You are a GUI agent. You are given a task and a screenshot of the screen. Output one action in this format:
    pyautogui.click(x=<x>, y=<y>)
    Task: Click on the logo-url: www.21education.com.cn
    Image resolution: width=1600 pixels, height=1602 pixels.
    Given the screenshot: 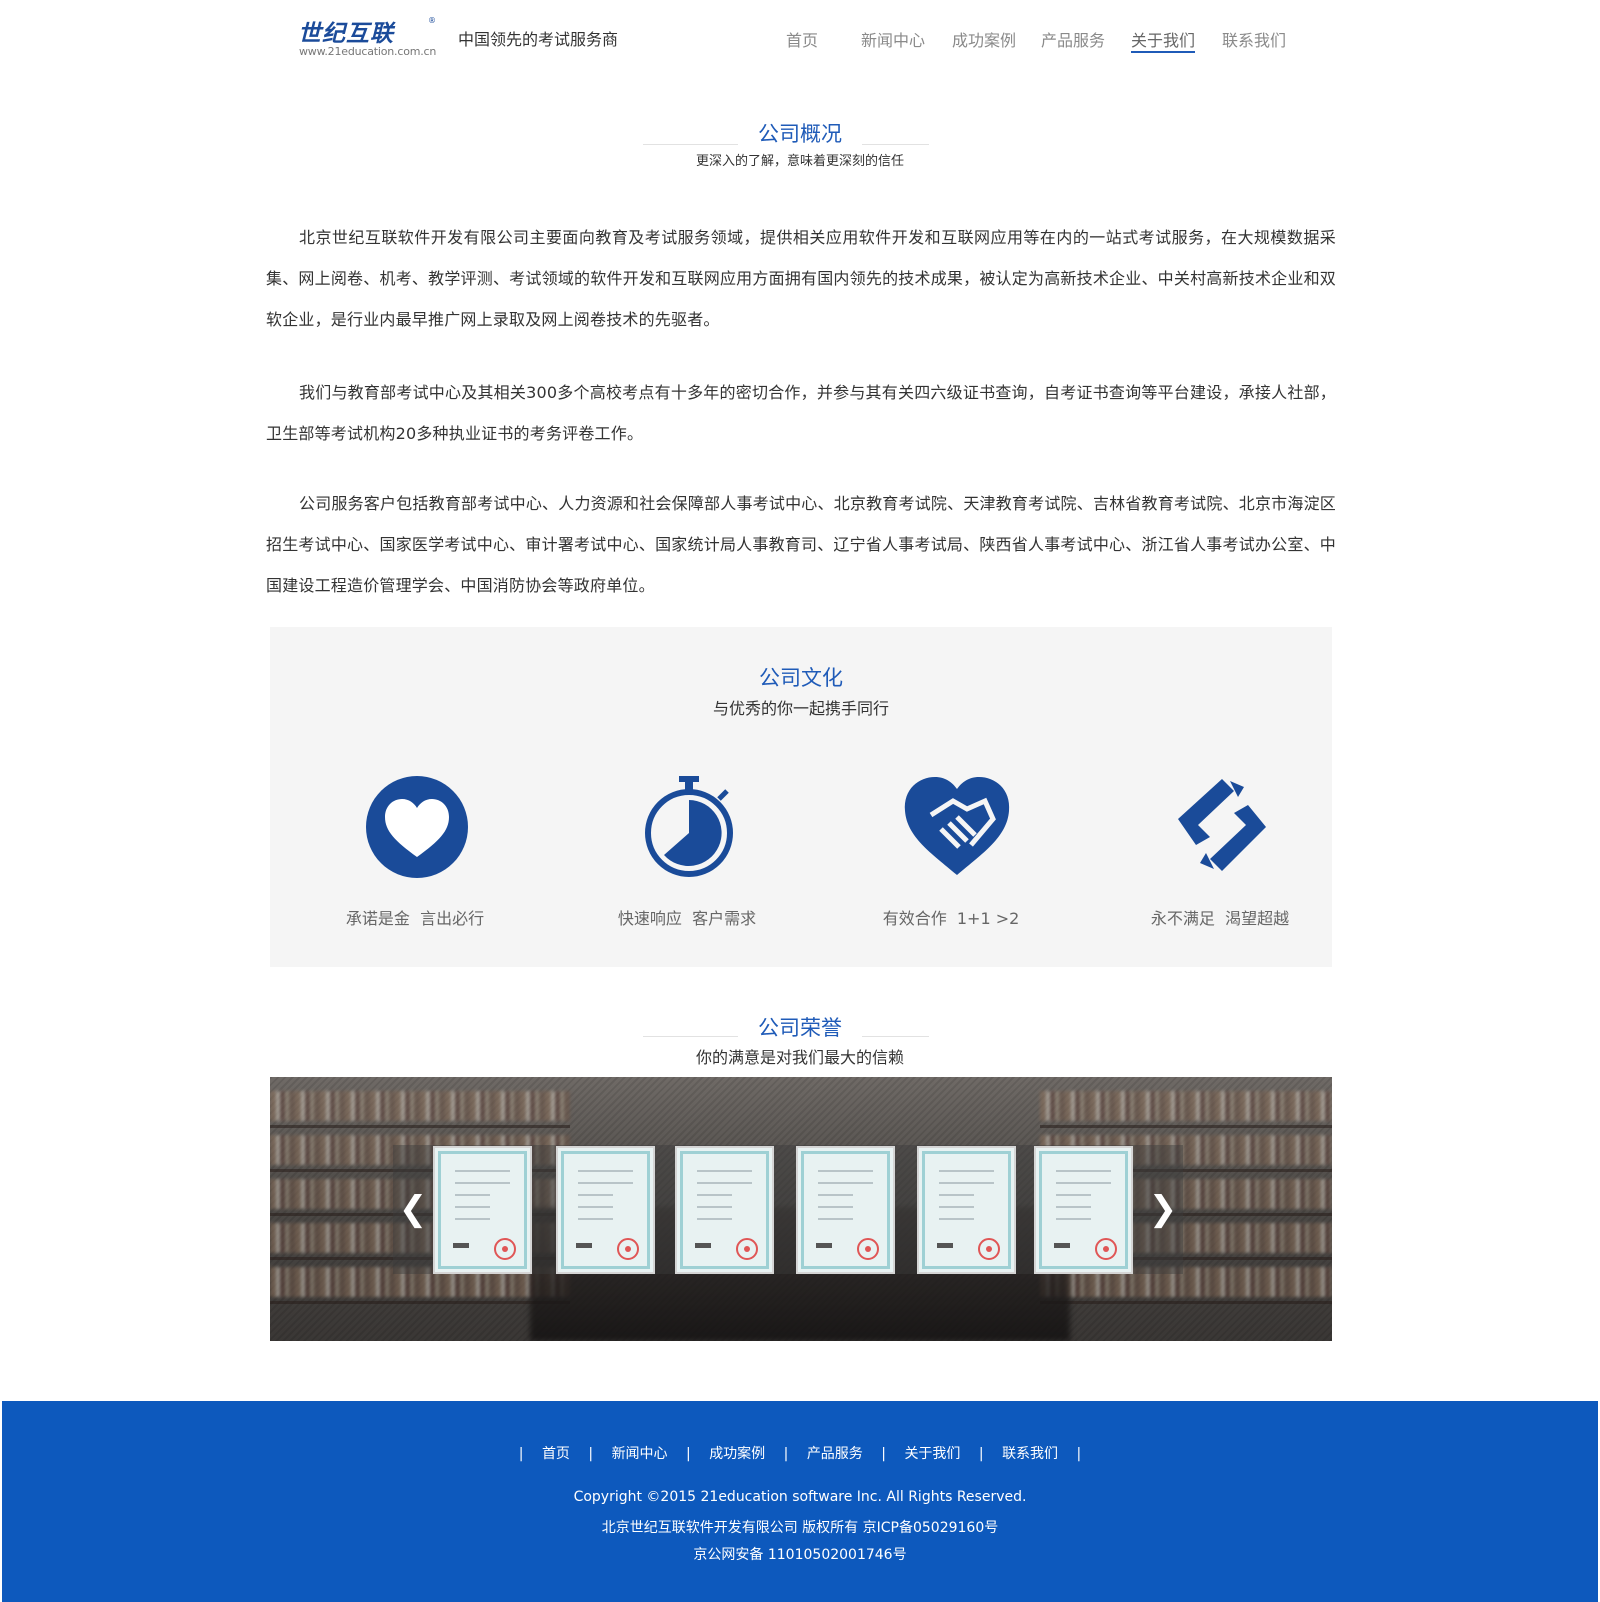 What is the action you would take?
    pyautogui.click(x=368, y=51)
    